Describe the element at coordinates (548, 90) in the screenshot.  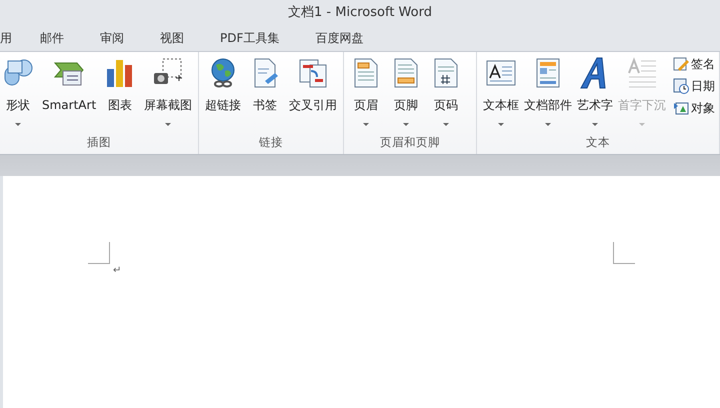
I see `ribbon-button: 文档部件` at that location.